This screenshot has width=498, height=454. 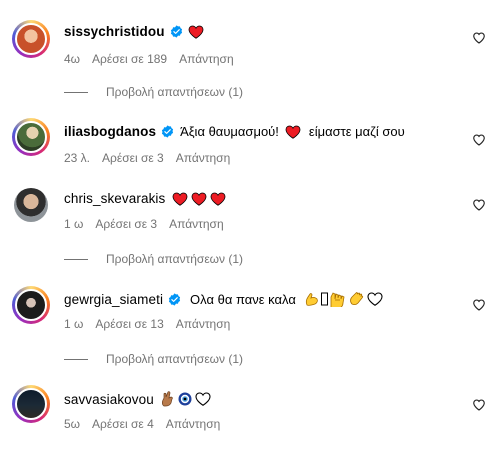 What do you see at coordinates (243, 299) in the screenshot?
I see `comment-text: Ολα θα πανε καλα` at bounding box center [243, 299].